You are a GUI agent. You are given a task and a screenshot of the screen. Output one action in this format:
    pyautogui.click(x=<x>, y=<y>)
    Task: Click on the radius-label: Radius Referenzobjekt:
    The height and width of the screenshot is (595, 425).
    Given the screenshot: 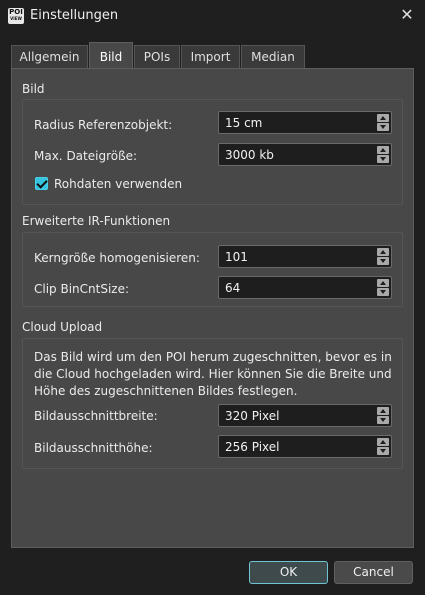 What is the action you would take?
    pyautogui.click(x=103, y=125)
    